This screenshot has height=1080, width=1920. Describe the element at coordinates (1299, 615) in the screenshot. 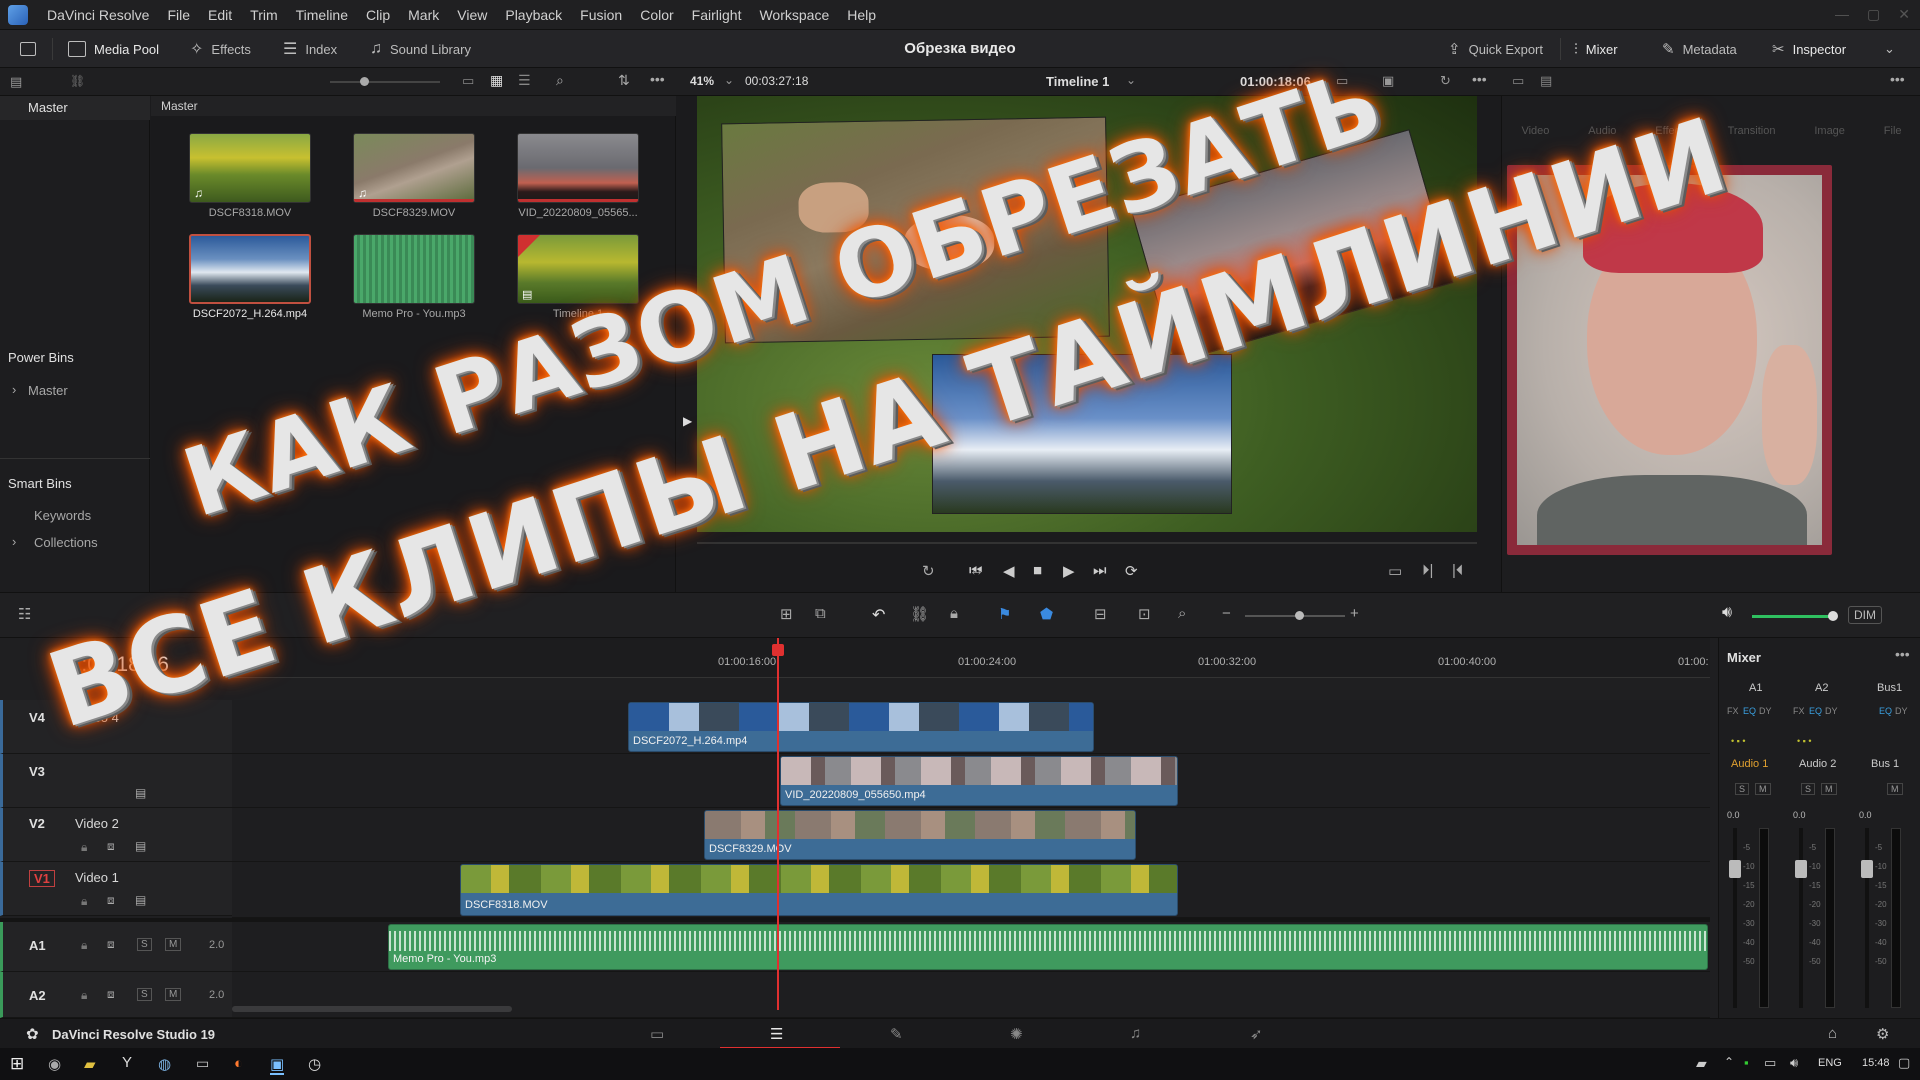

I see `zoom-slider-handle` at that location.